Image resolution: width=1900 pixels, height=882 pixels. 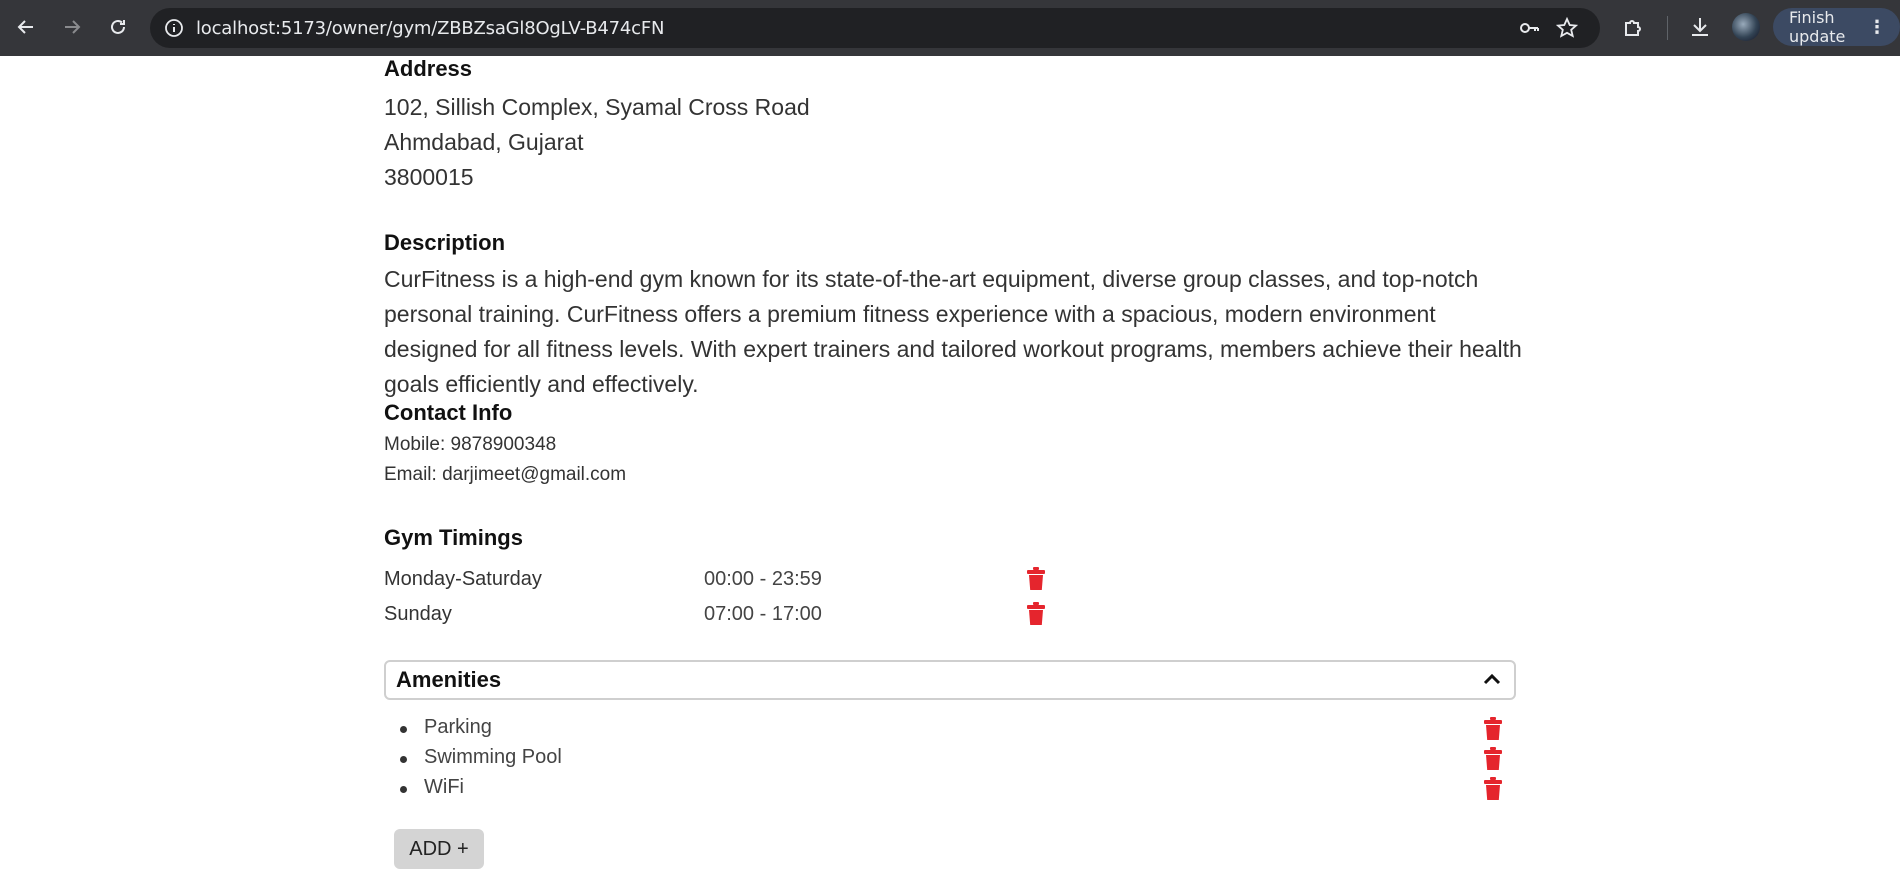 I want to click on timing-hours: 07:00 - 17:00, so click(x=763, y=614).